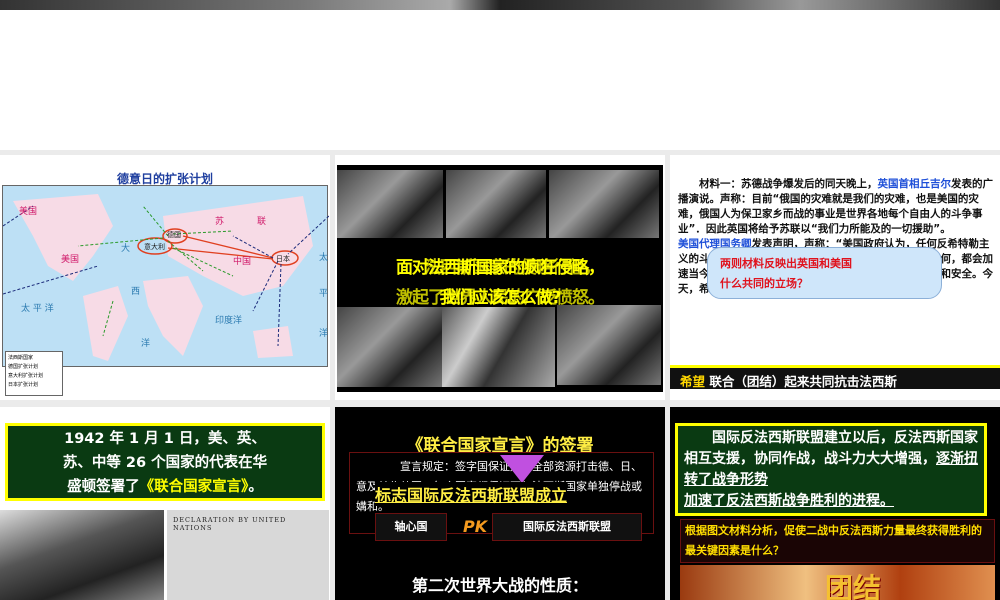 This screenshot has width=1000, height=600. What do you see at coordinates (389, 347) in the screenshot?
I see `photo-camp` at bounding box center [389, 347].